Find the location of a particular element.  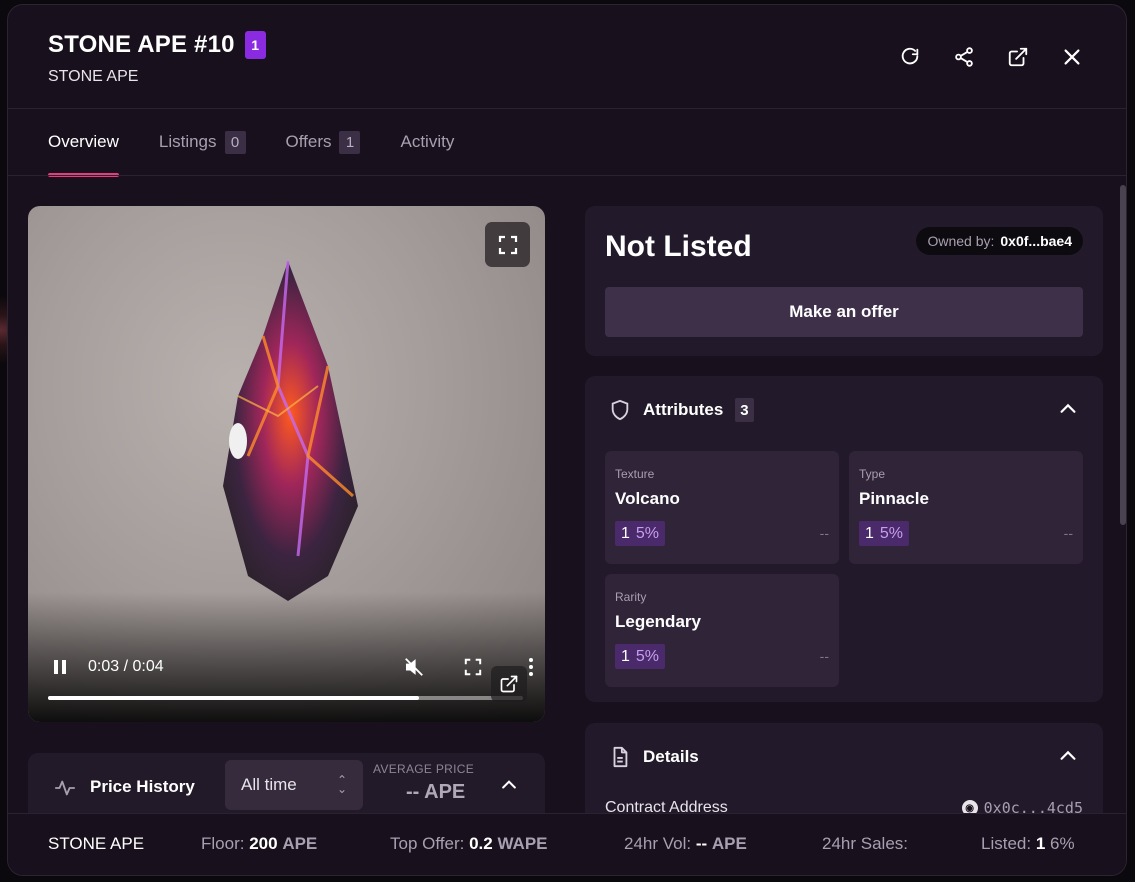

refresh-button is located at coordinates (910, 57).